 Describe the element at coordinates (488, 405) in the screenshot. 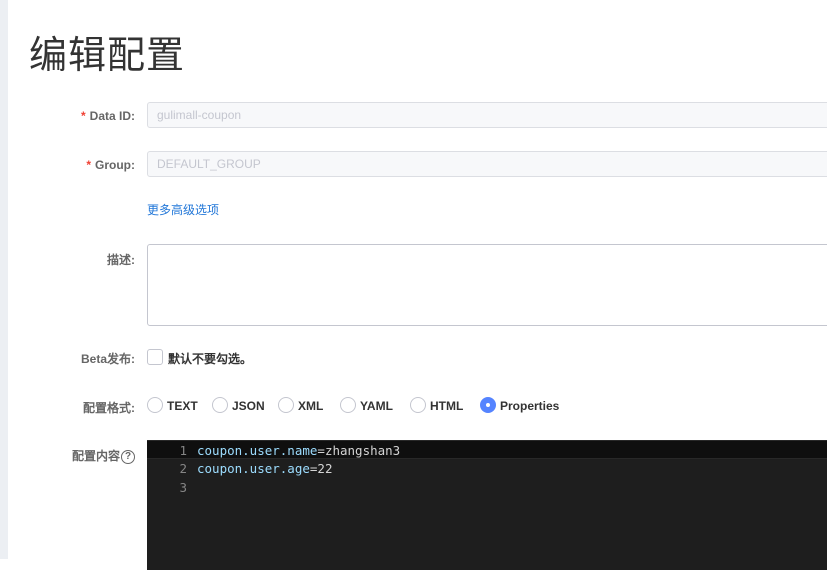

I see `radio-circle-checked` at that location.